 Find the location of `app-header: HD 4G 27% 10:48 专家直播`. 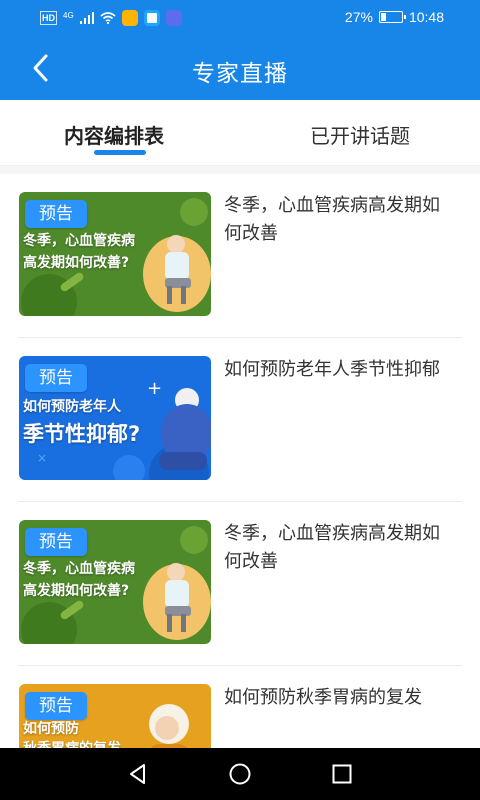

app-header: HD 4G 27% 10:48 专家直播 is located at coordinates (240, 50).